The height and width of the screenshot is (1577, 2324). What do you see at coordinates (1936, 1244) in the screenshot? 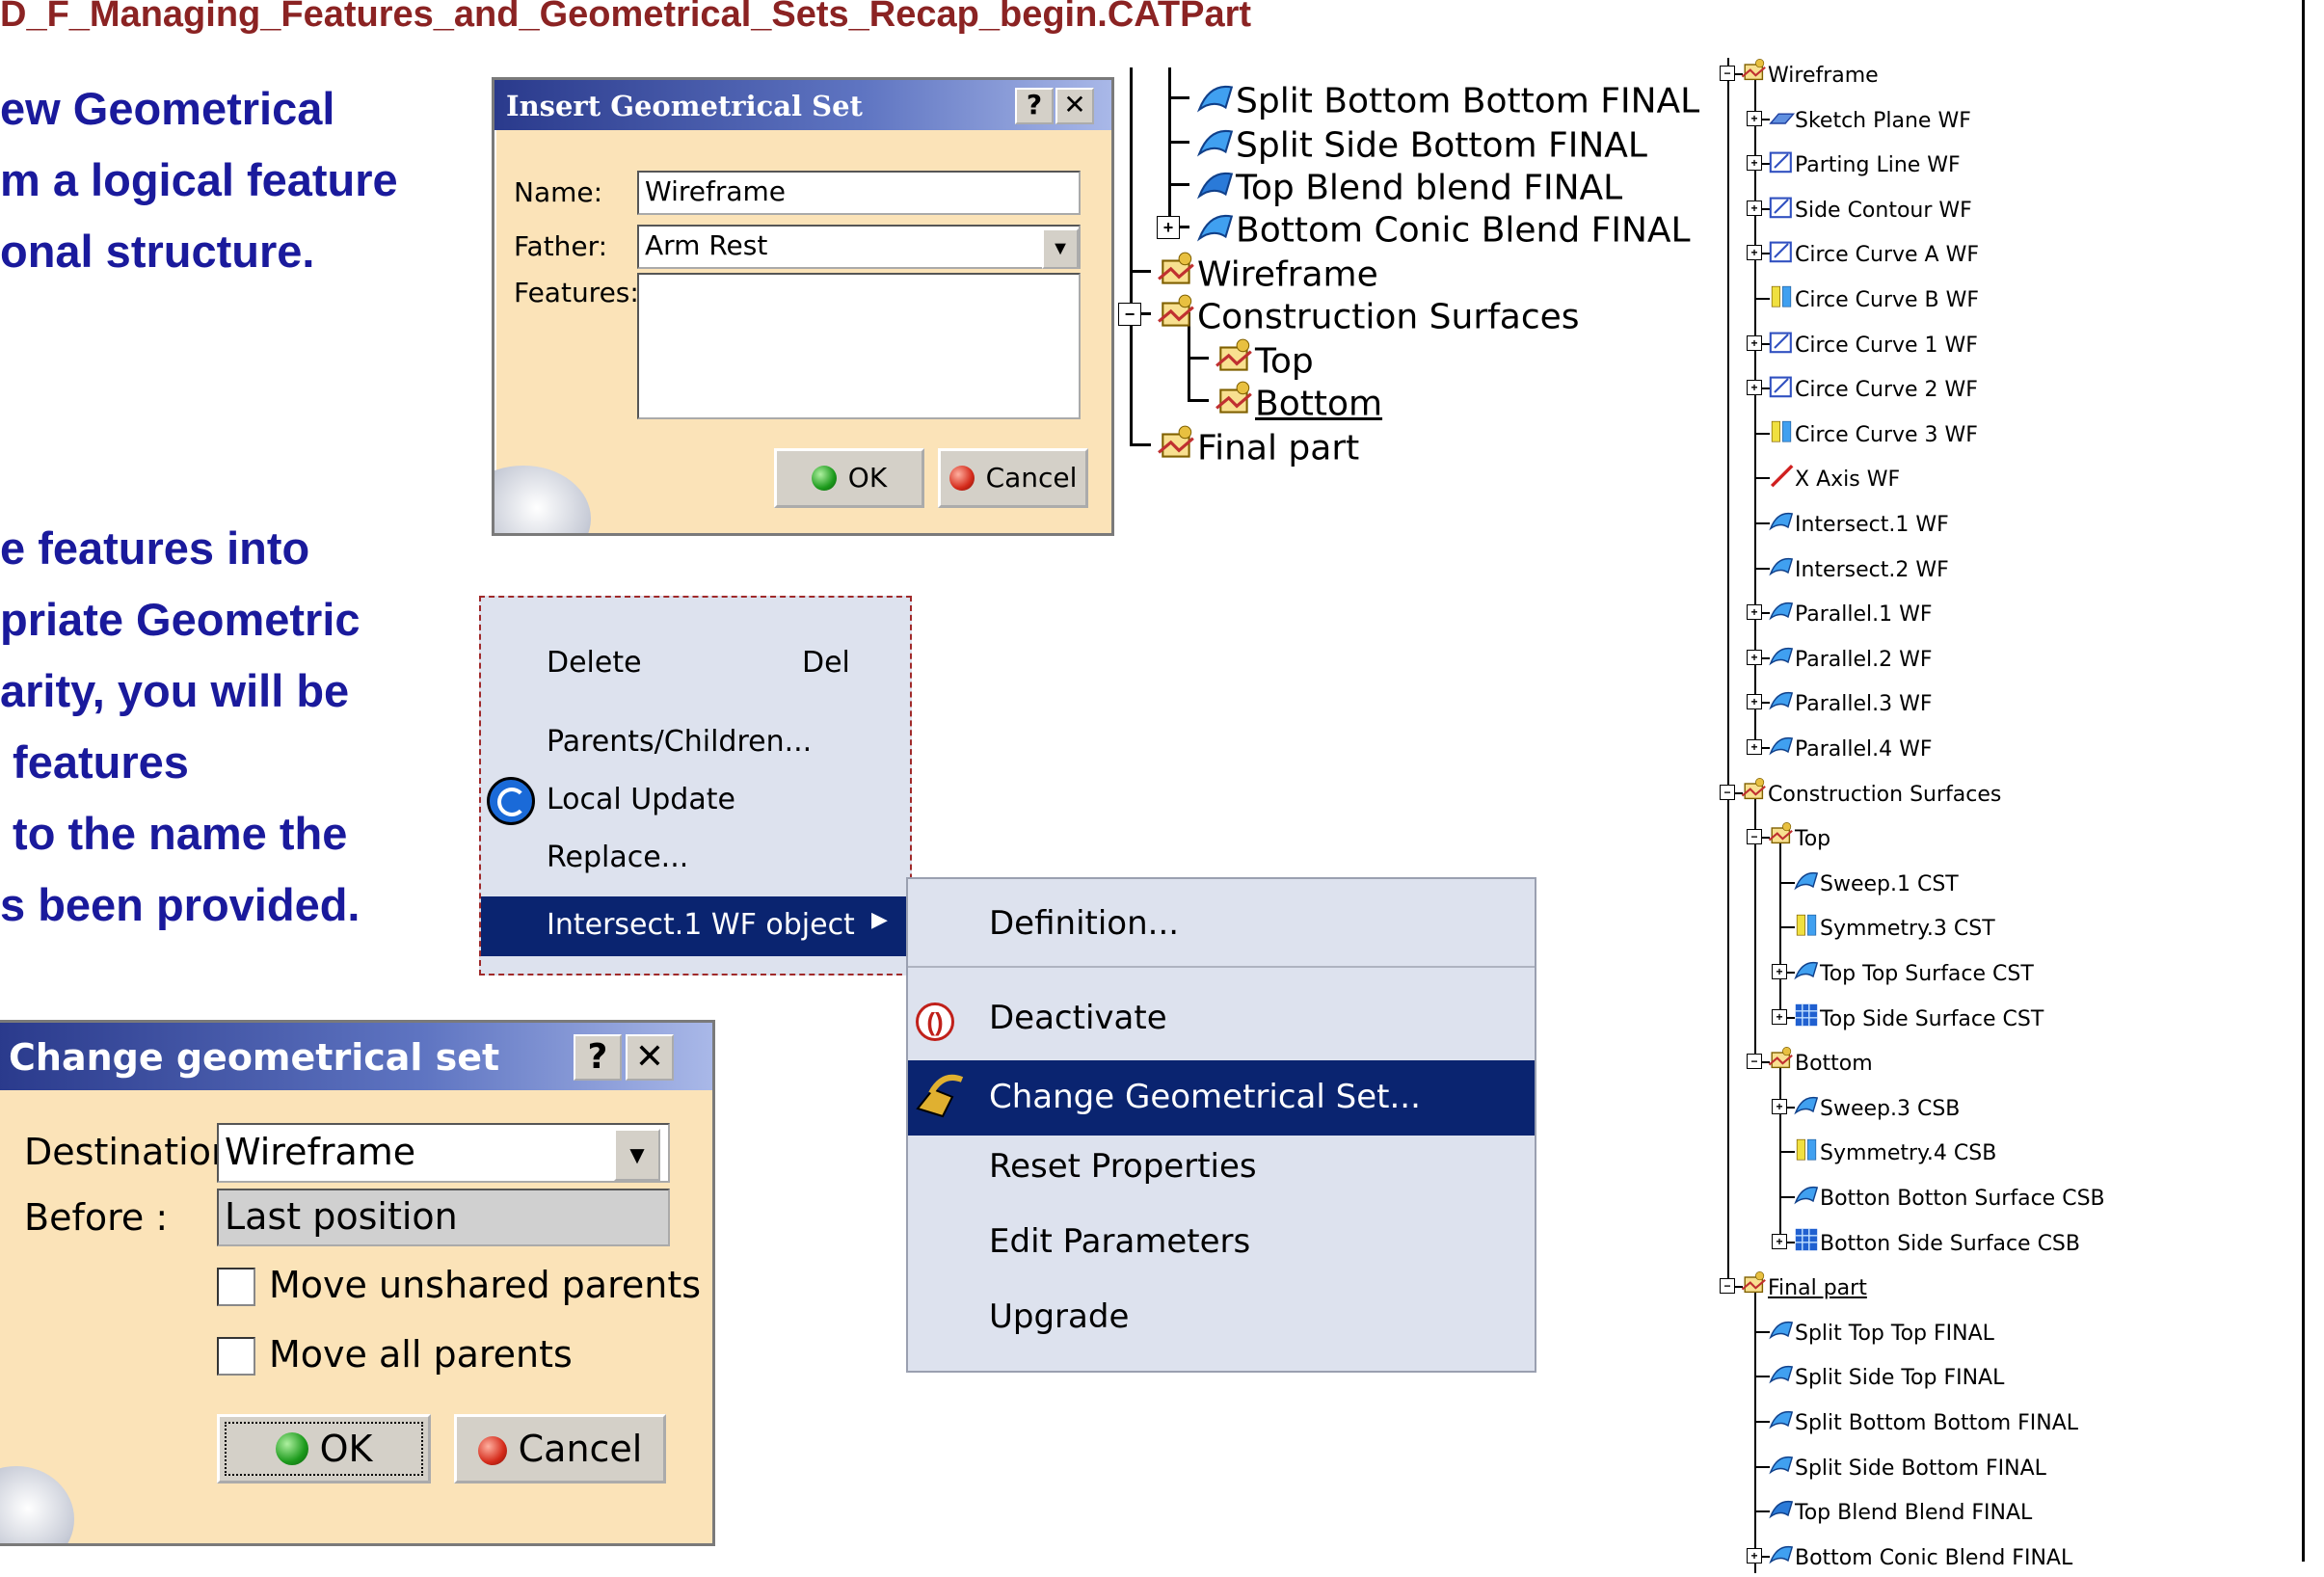
I see `right-tree-node-botton-side-surface-csb: Botton Side Surface CSB` at bounding box center [1936, 1244].